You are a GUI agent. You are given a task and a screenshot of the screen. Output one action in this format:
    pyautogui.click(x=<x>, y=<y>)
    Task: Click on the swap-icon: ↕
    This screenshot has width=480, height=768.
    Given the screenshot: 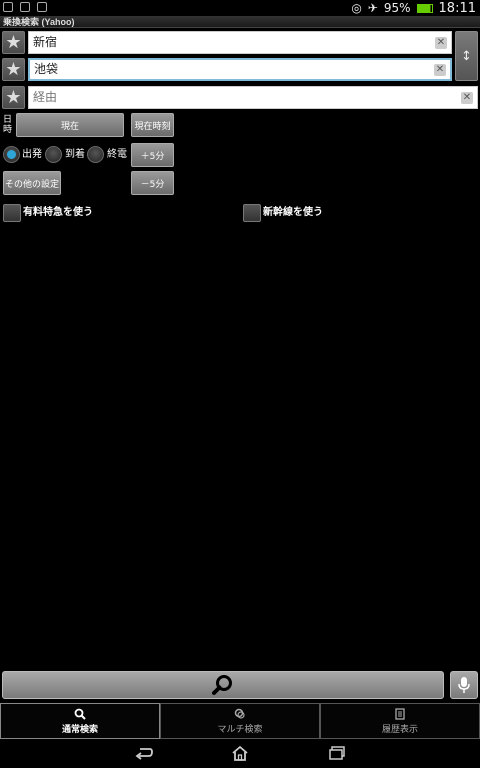 What is the action you would take?
    pyautogui.click(x=466, y=56)
    